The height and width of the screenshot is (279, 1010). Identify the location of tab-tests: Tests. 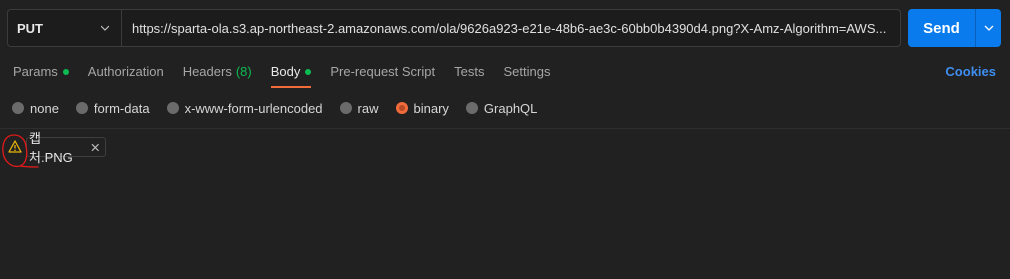
(469, 76).